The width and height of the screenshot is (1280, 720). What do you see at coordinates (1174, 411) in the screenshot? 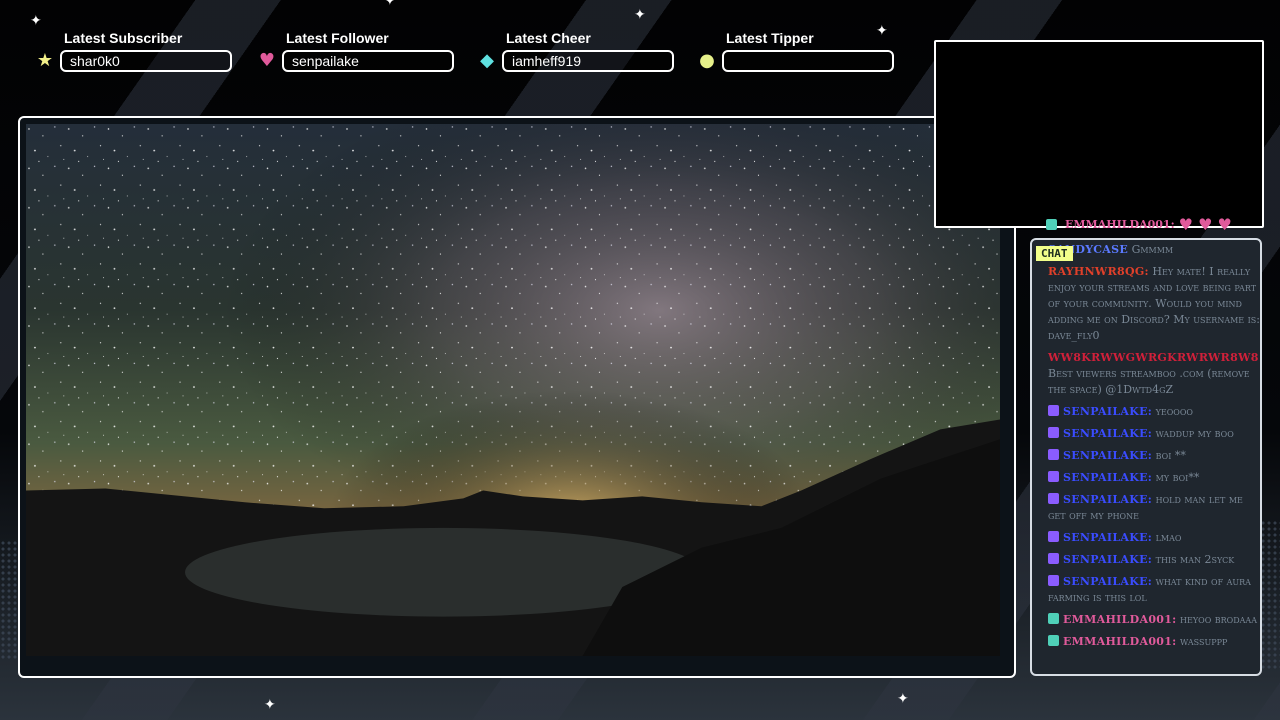
I see `chat-text: yeoooo` at bounding box center [1174, 411].